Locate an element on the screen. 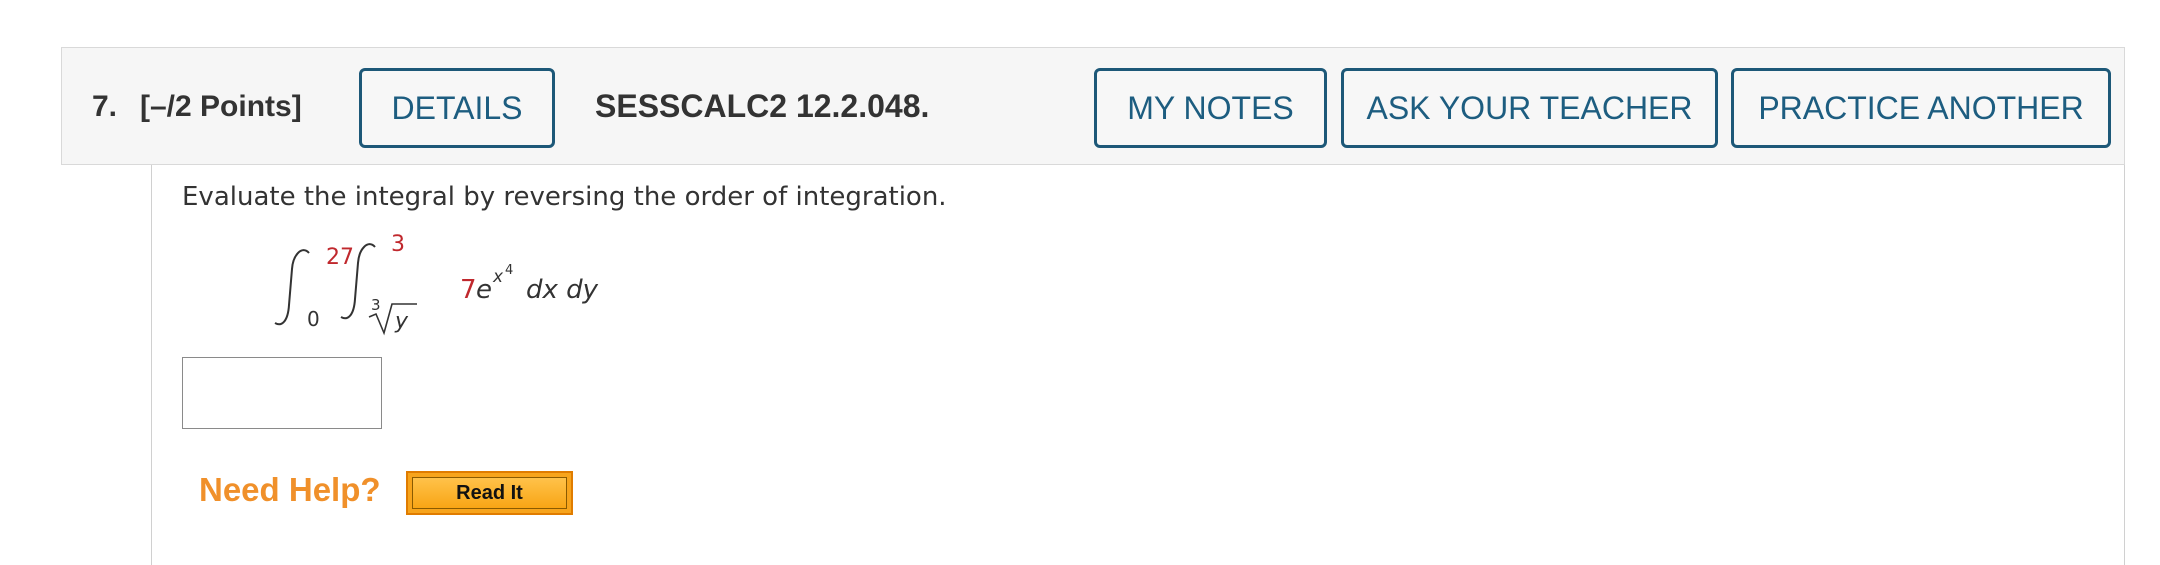 The width and height of the screenshot is (2160, 565). ask-your-teacher-button: ASK YOUR TEACHER is located at coordinates (1529, 108).